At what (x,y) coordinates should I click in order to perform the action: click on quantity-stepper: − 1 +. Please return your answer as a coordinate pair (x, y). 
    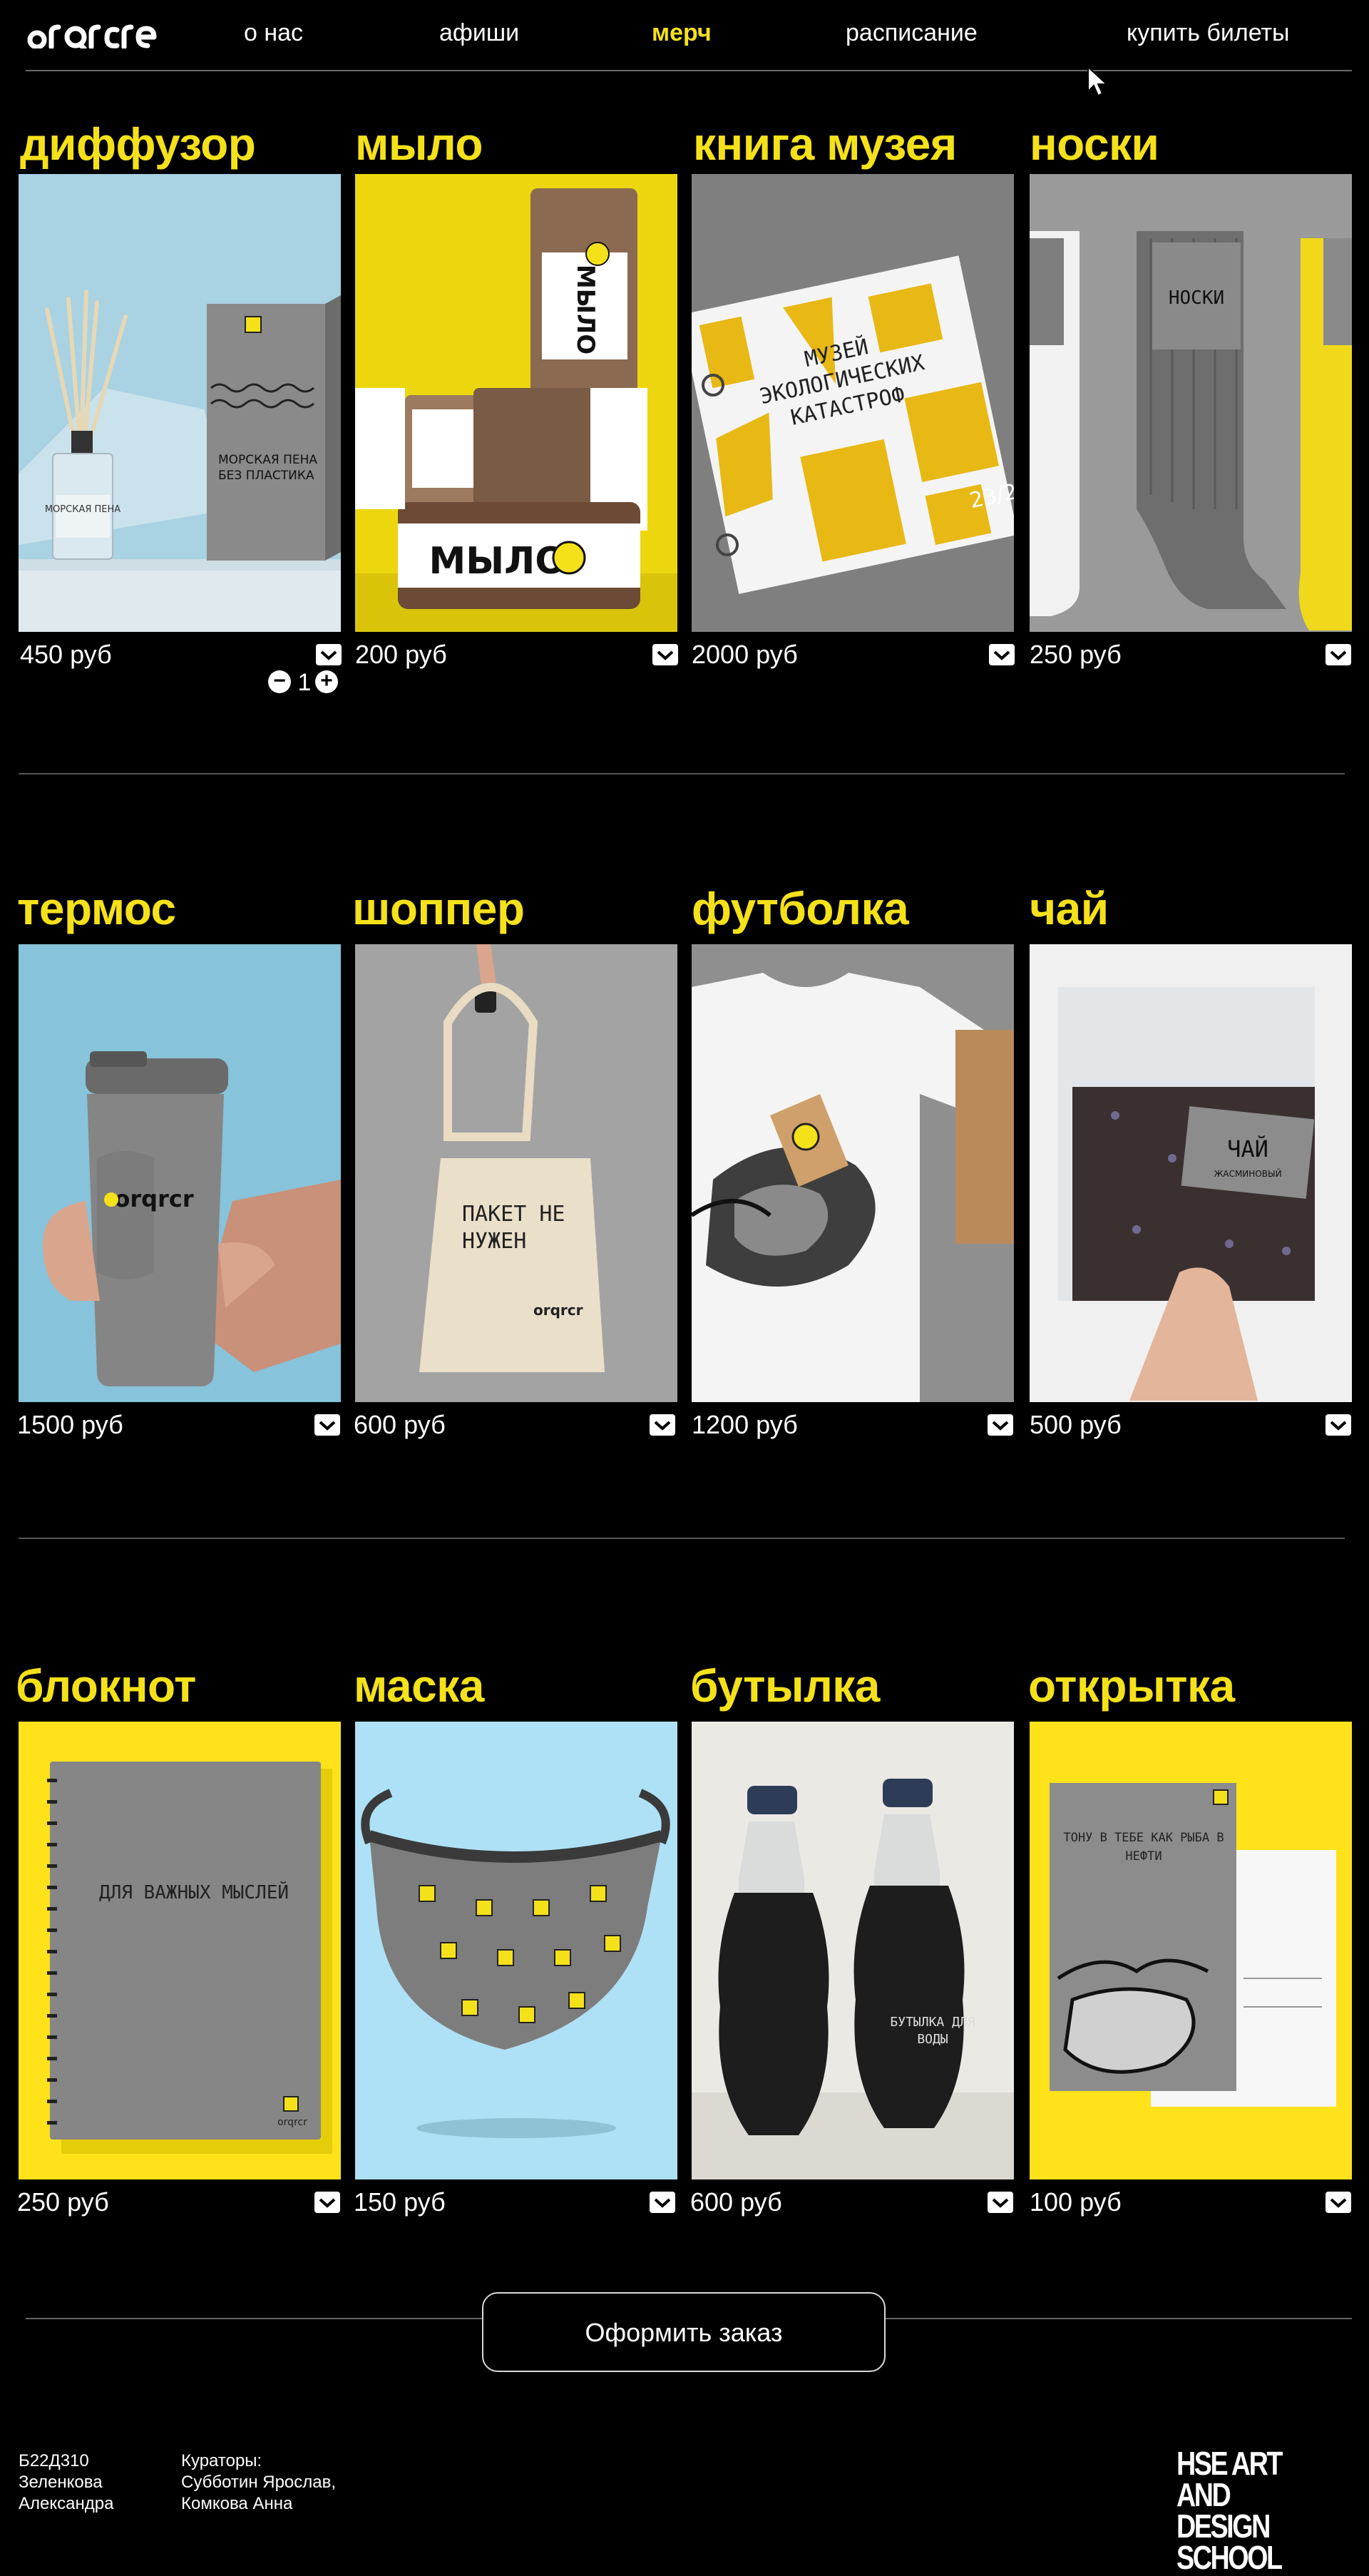
    Looking at the image, I should click on (306, 682).